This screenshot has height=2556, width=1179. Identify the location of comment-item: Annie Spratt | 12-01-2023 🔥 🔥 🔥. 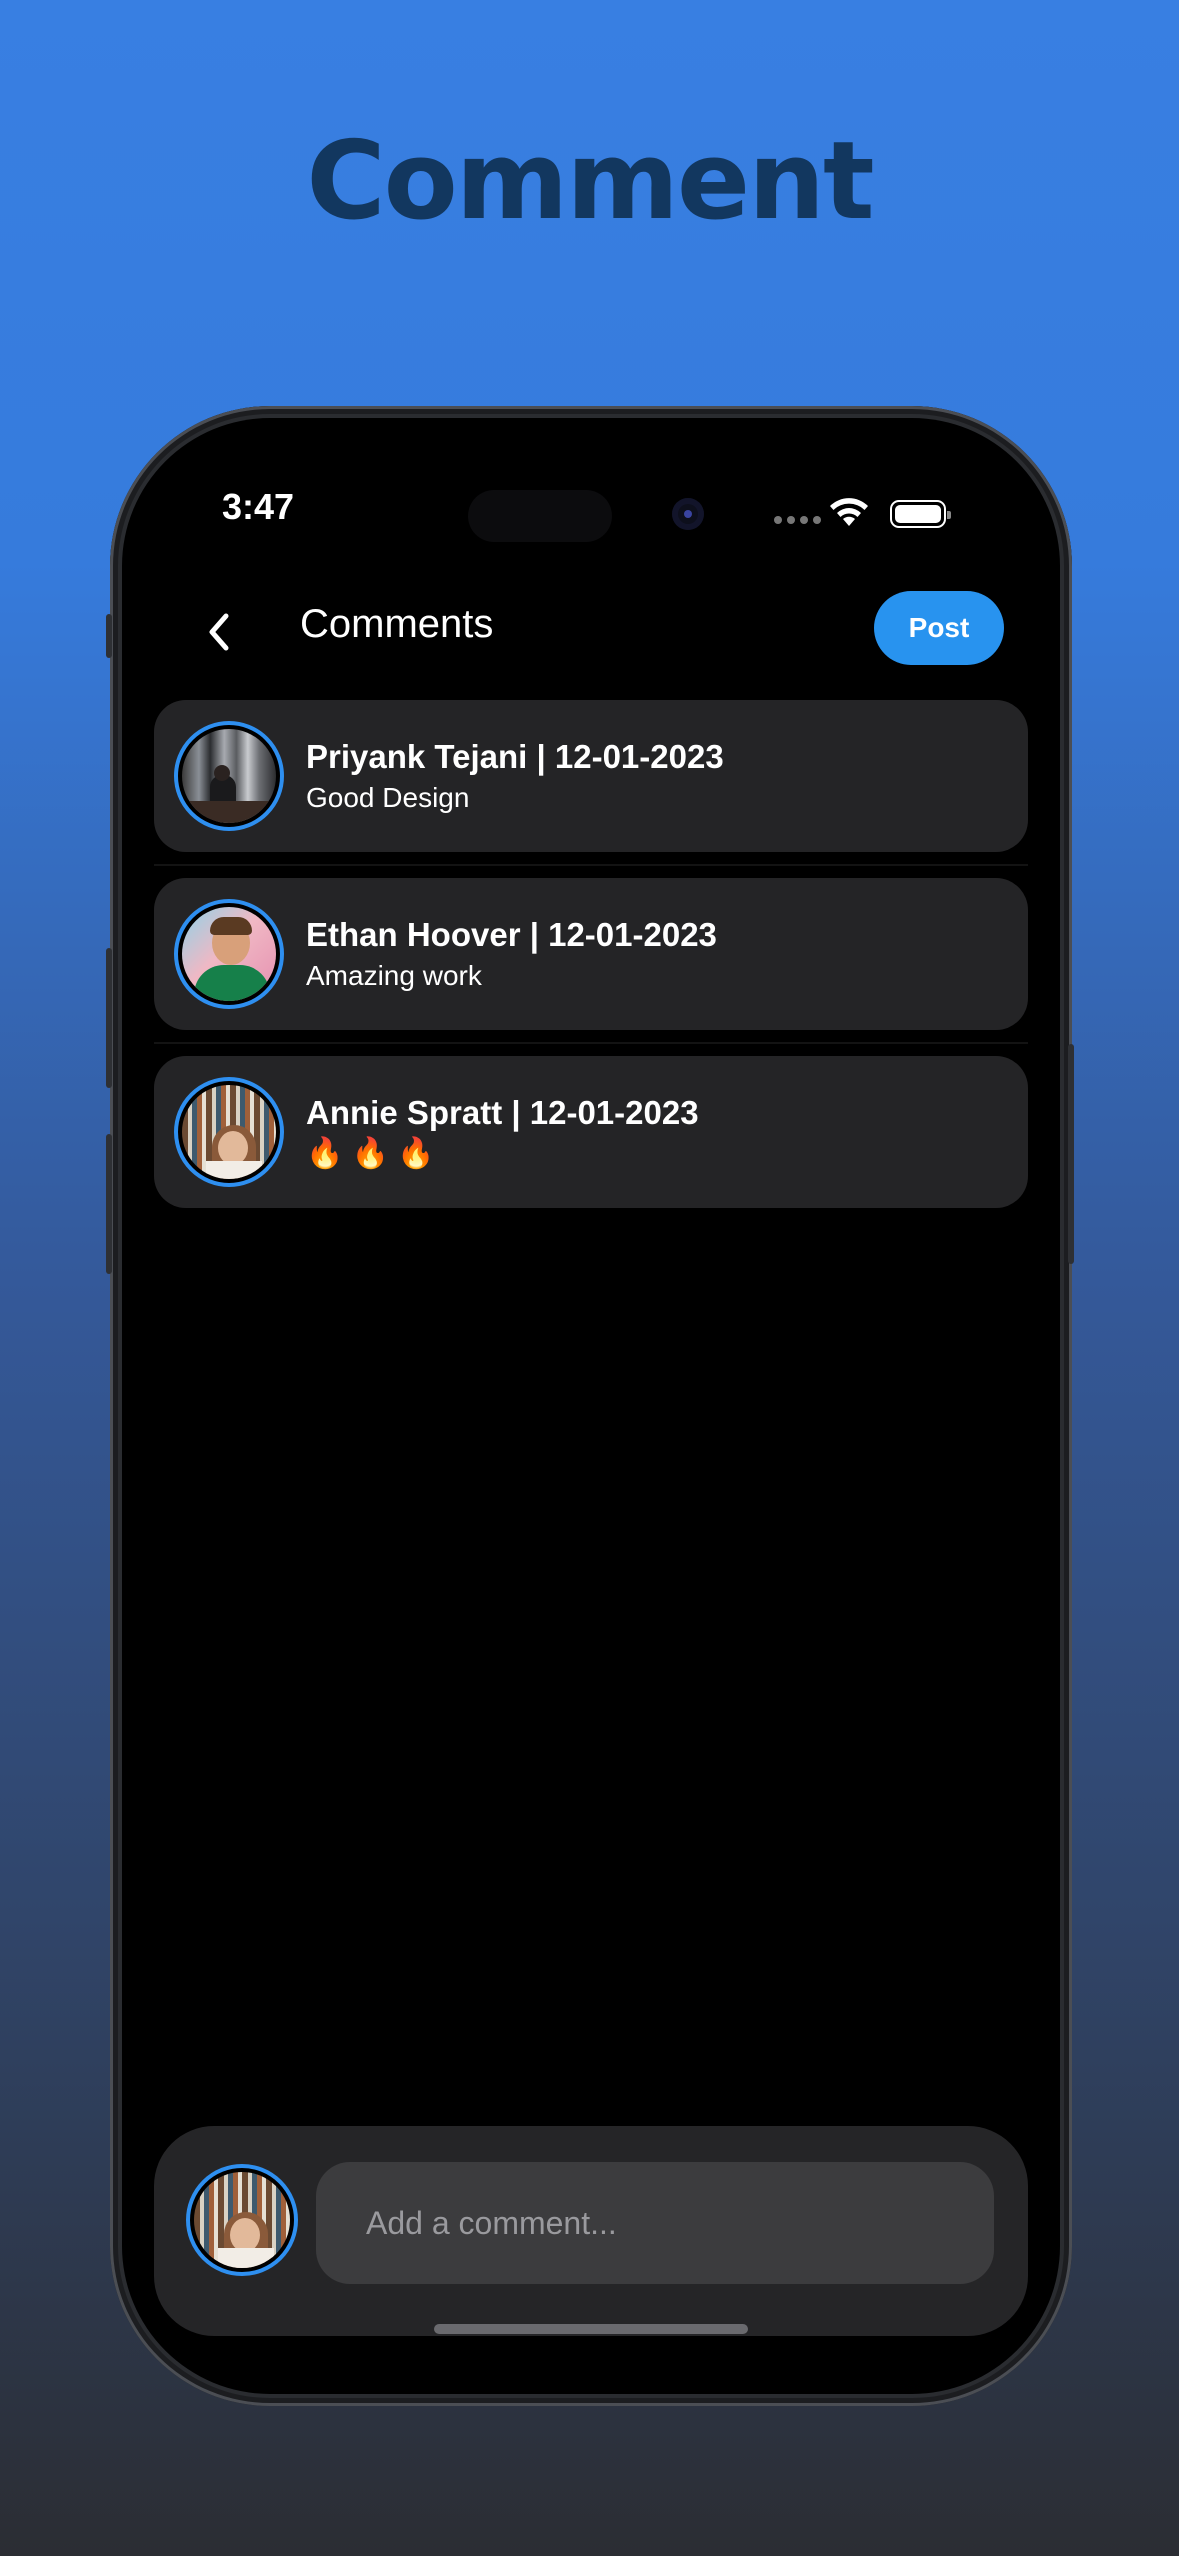
(591, 1132).